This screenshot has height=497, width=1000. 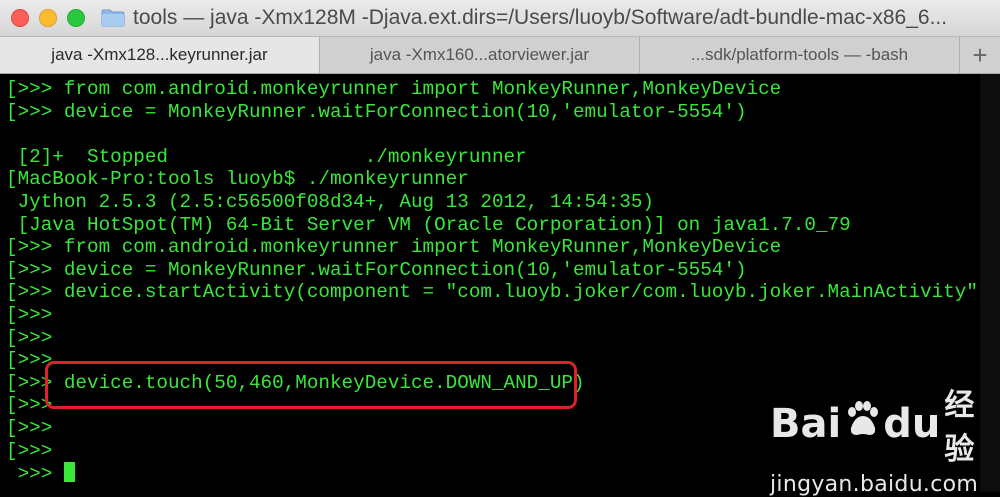 What do you see at coordinates (980, 55) in the screenshot?
I see `new-tab-button: +` at bounding box center [980, 55].